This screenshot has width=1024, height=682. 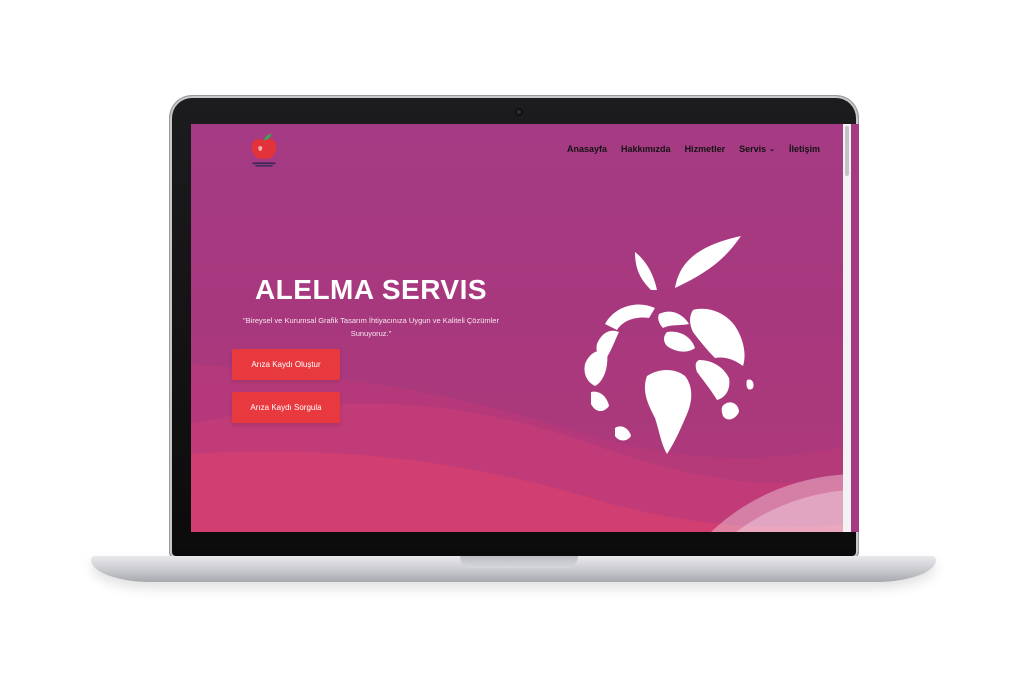 What do you see at coordinates (772, 149) in the screenshot?
I see `chevron-down-icon: ⌄` at bounding box center [772, 149].